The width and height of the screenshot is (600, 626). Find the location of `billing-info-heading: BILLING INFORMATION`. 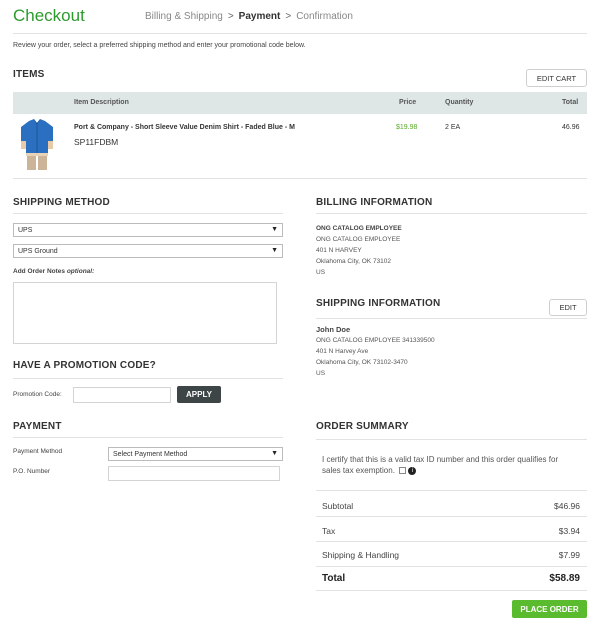

billing-info-heading: BILLING INFORMATION is located at coordinates (374, 202).